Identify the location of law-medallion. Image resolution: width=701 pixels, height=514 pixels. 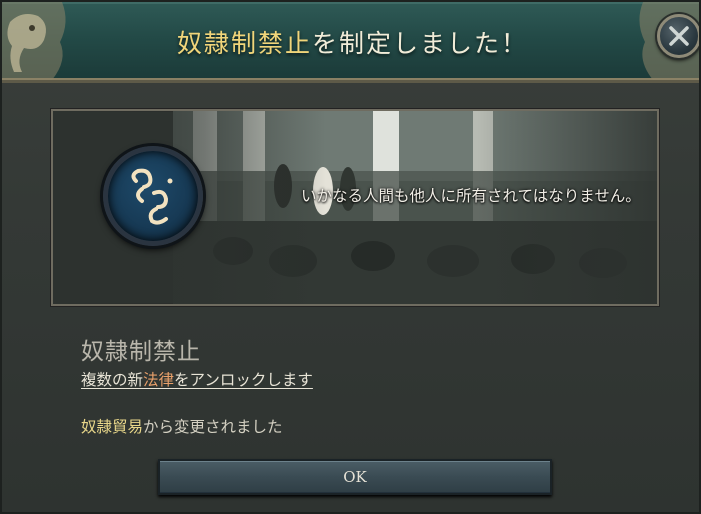
(153, 196).